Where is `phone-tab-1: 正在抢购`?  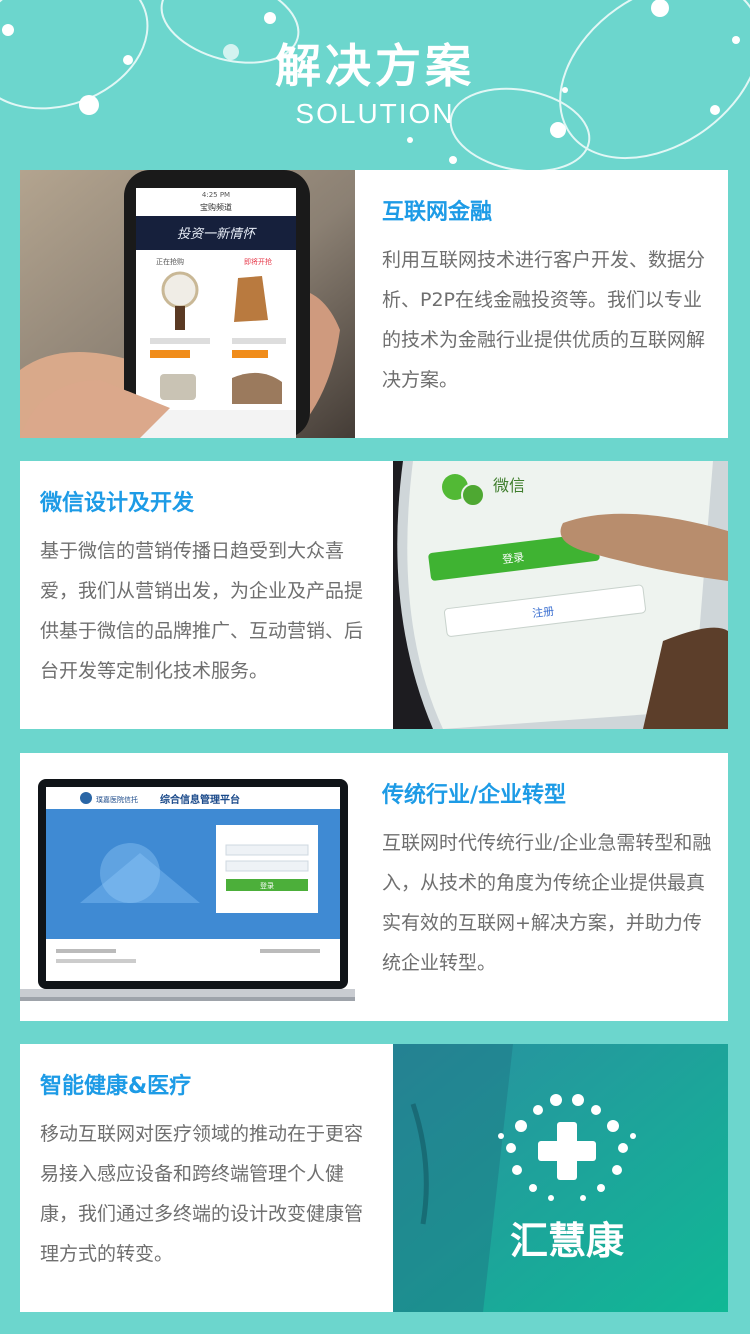
phone-tab-1: 正在抢购 is located at coordinates (170, 261).